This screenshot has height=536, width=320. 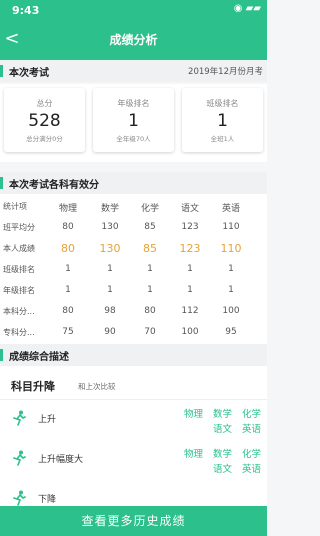 What do you see at coordinates (54, 185) in the screenshot?
I see `section-title: 本次考试各科有效分` at bounding box center [54, 185].